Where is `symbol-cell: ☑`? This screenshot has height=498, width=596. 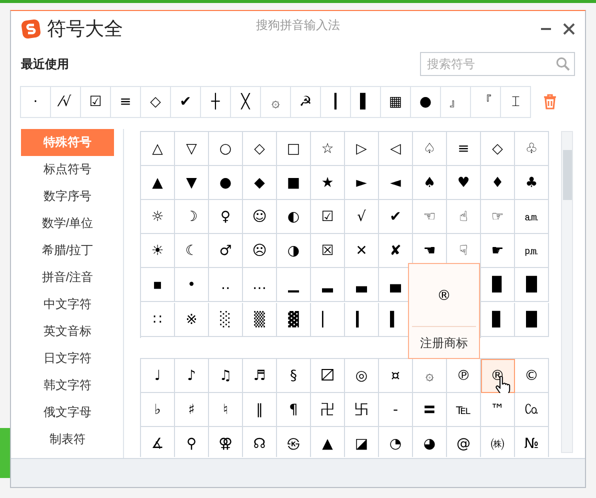
symbol-cell: ☑ is located at coordinates (328, 217).